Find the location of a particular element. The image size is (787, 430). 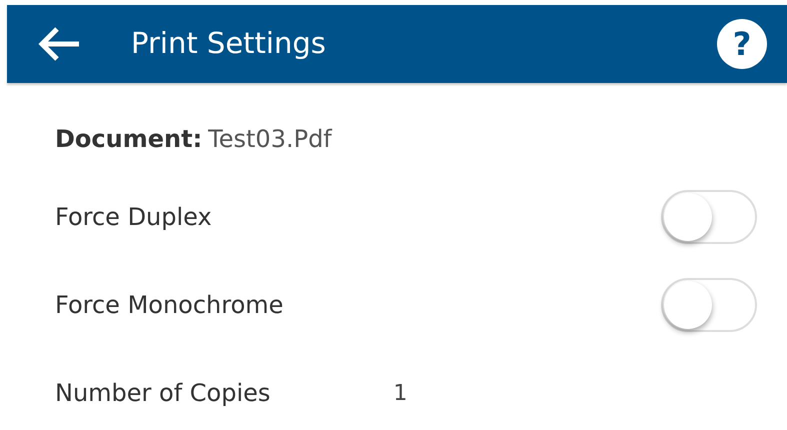

help-button: ? is located at coordinates (742, 44).